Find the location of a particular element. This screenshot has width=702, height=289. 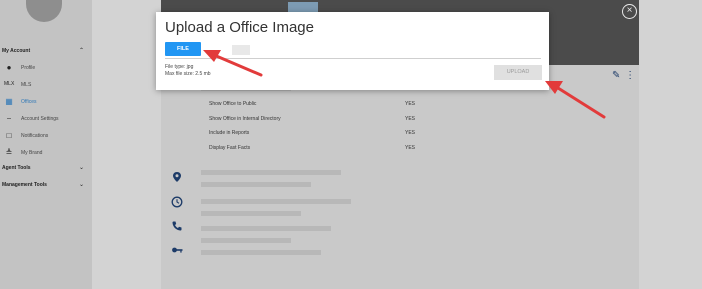

close-icon: × is located at coordinates (629, 11).